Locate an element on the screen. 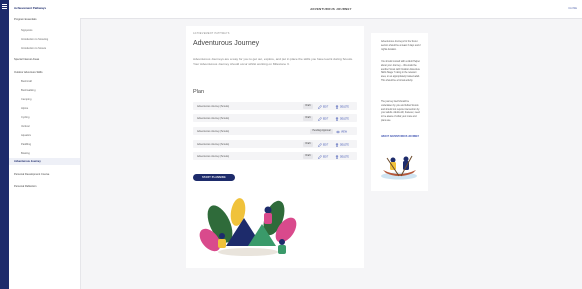  eye-icon is located at coordinates (338, 131).